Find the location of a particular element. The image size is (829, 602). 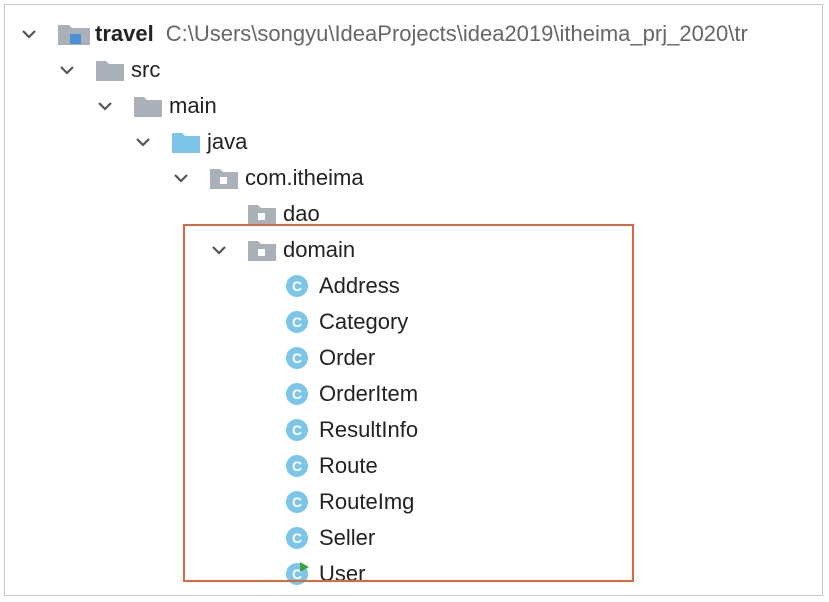

tree-node-class: C Route is located at coordinates (413, 466).